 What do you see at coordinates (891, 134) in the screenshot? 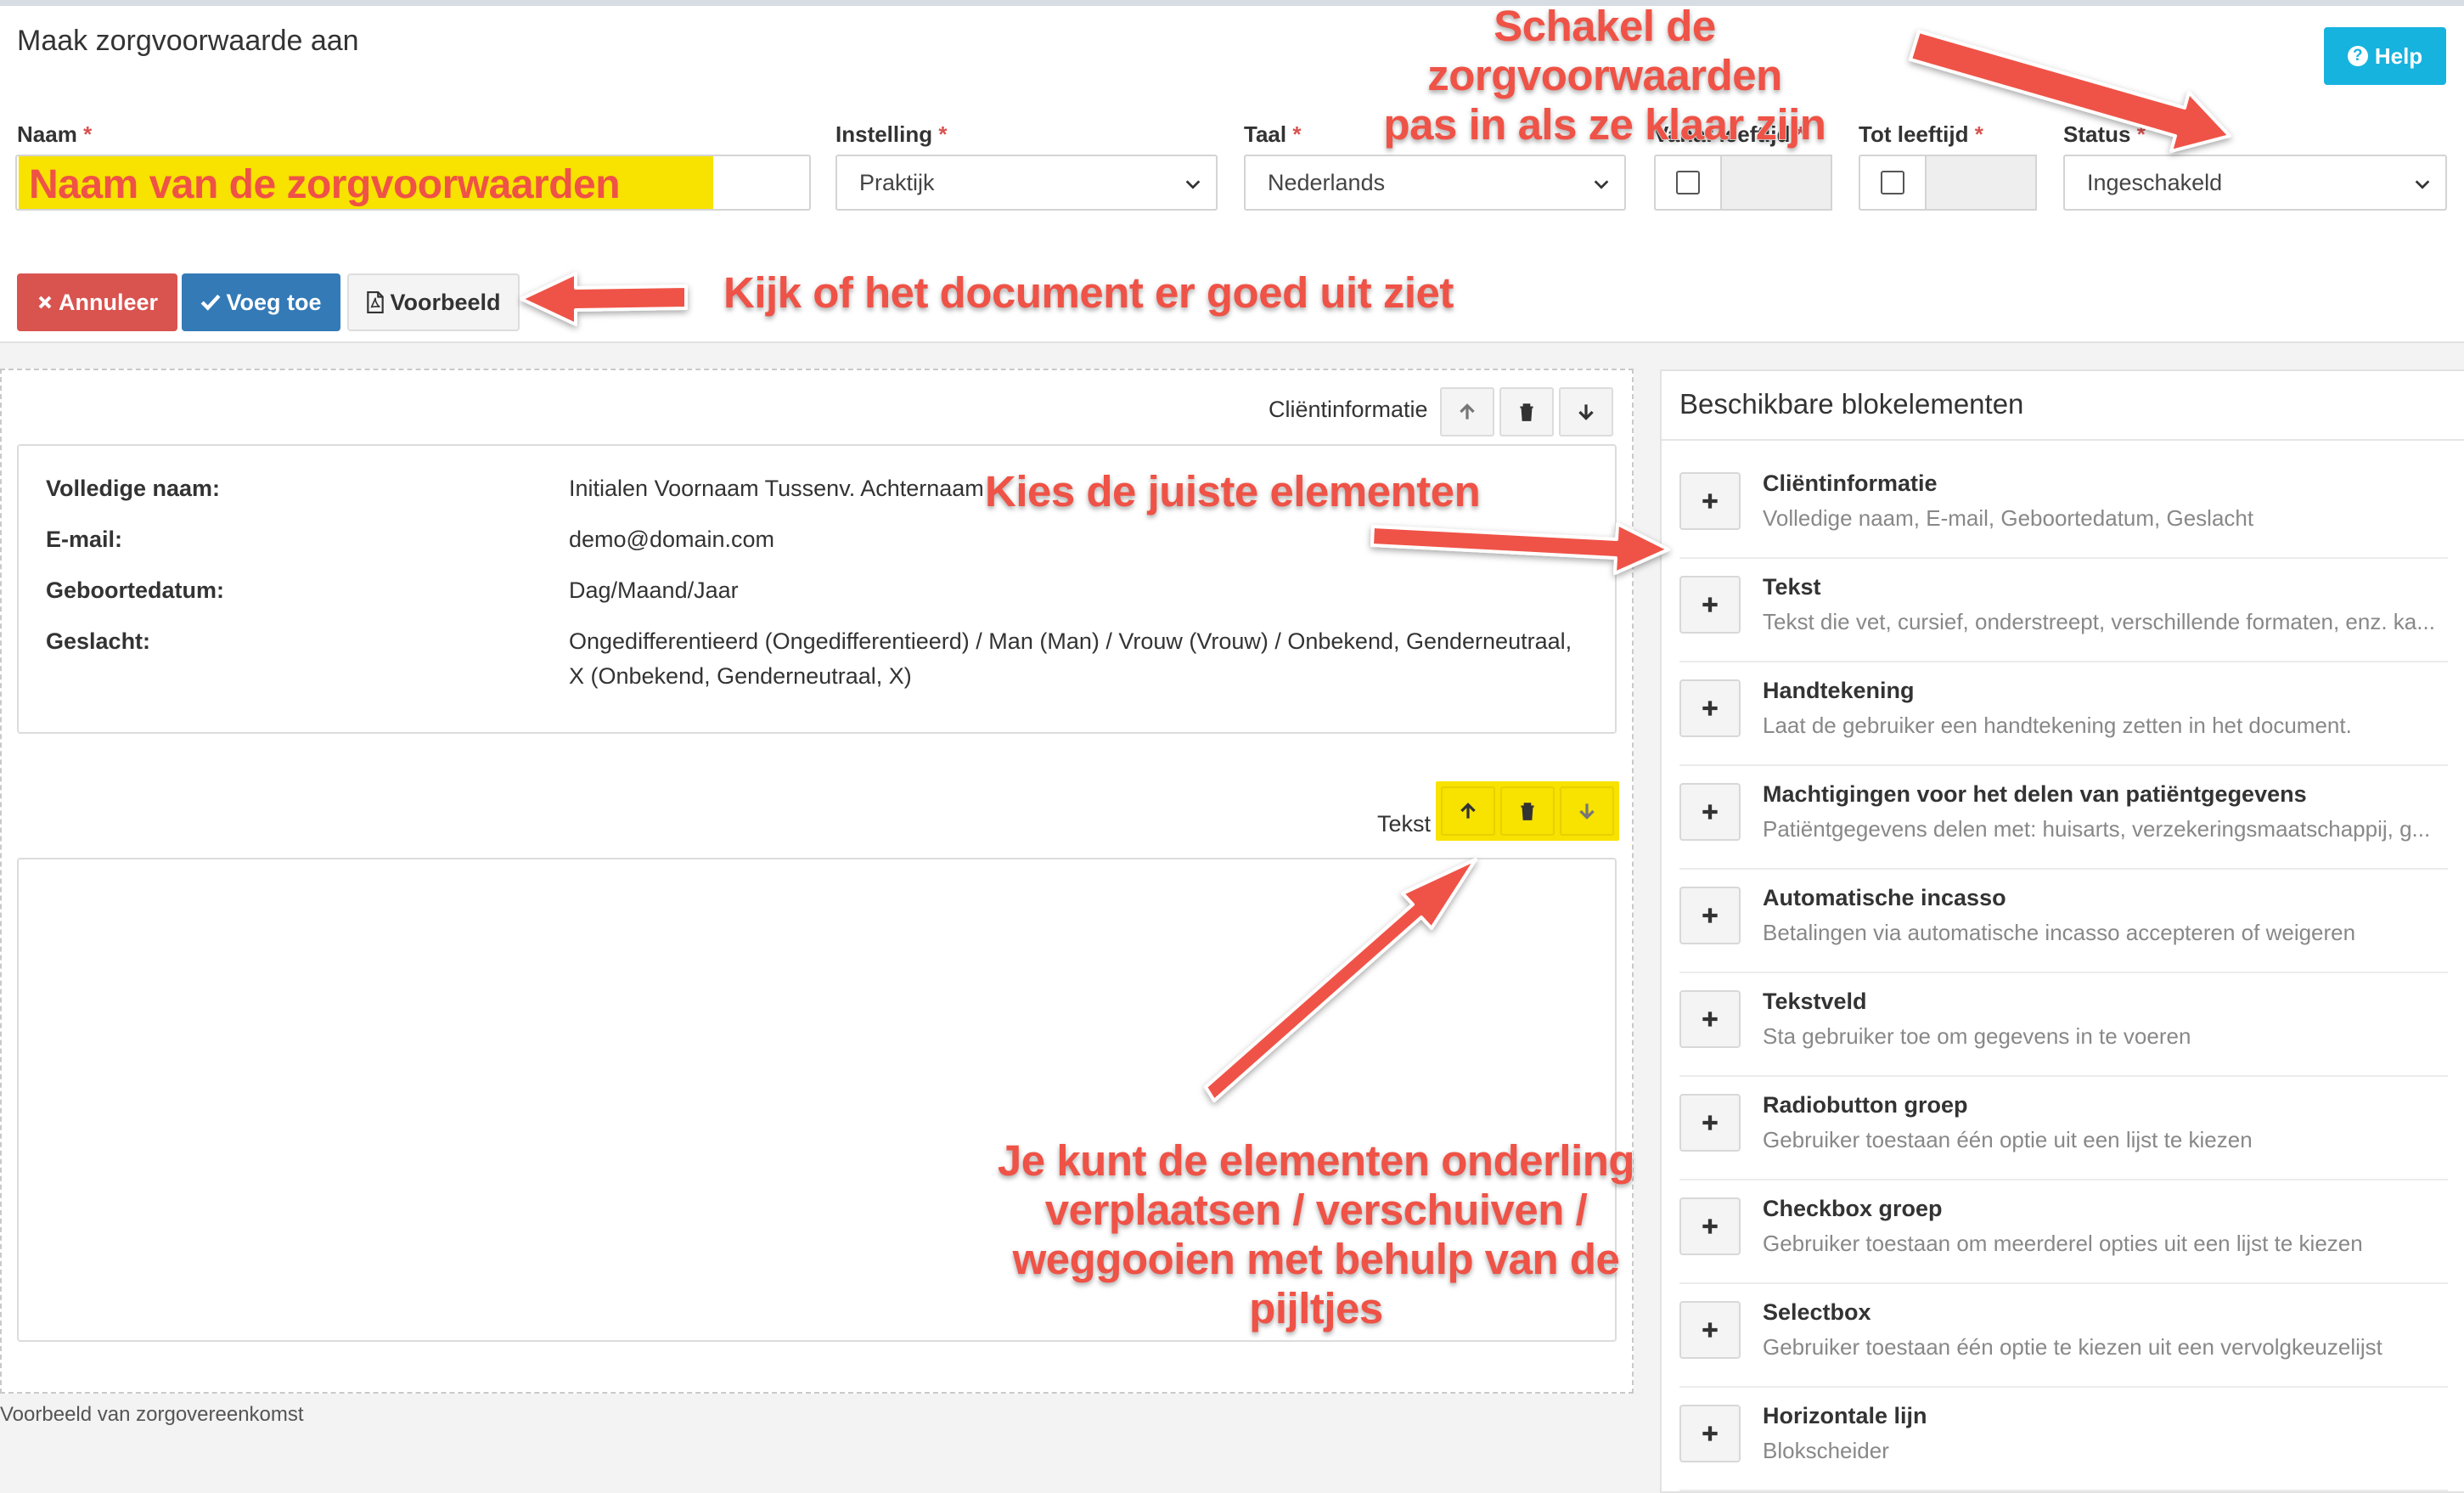
I see `instelling-label: Instelling *` at bounding box center [891, 134].